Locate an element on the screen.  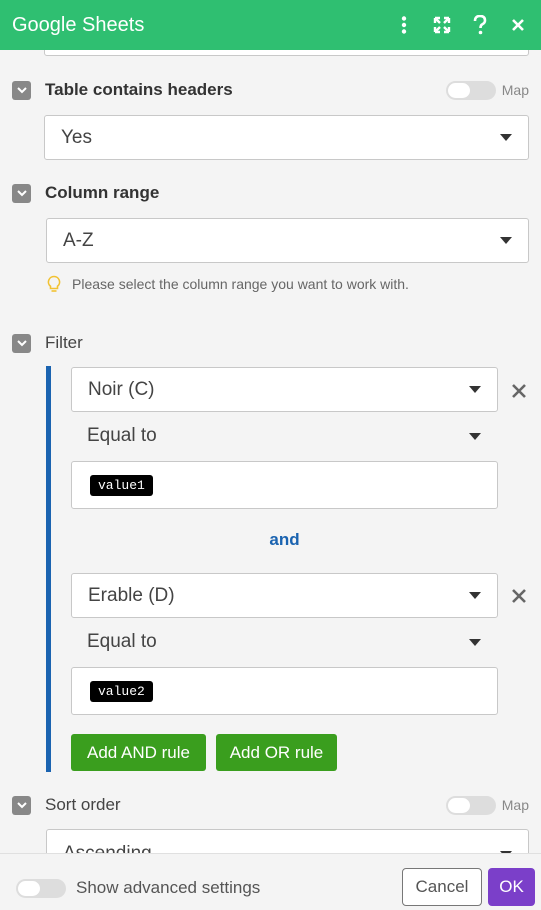
add-and-rule-button: Add AND rule is located at coordinates (138, 752).